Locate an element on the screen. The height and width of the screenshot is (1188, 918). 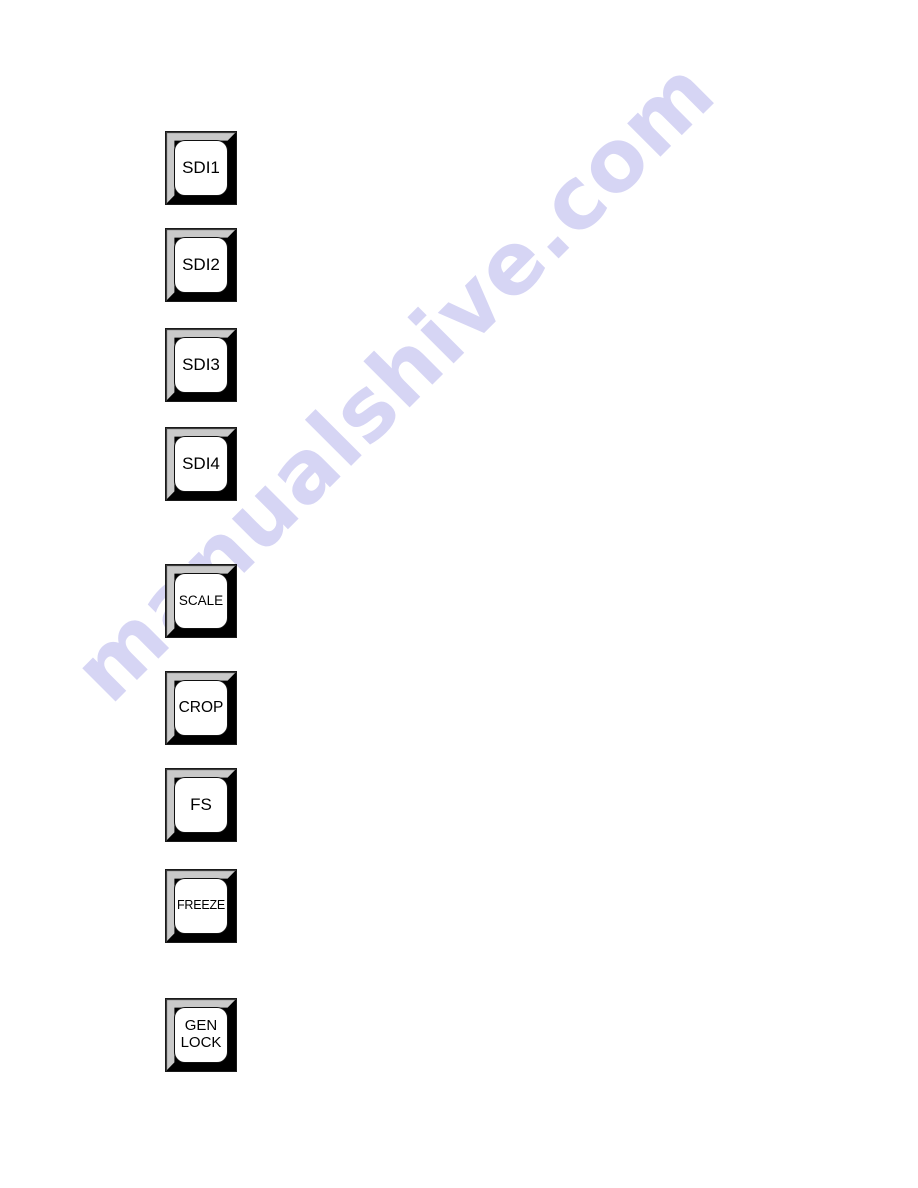
key-scale: SCALE is located at coordinates (201, 601).